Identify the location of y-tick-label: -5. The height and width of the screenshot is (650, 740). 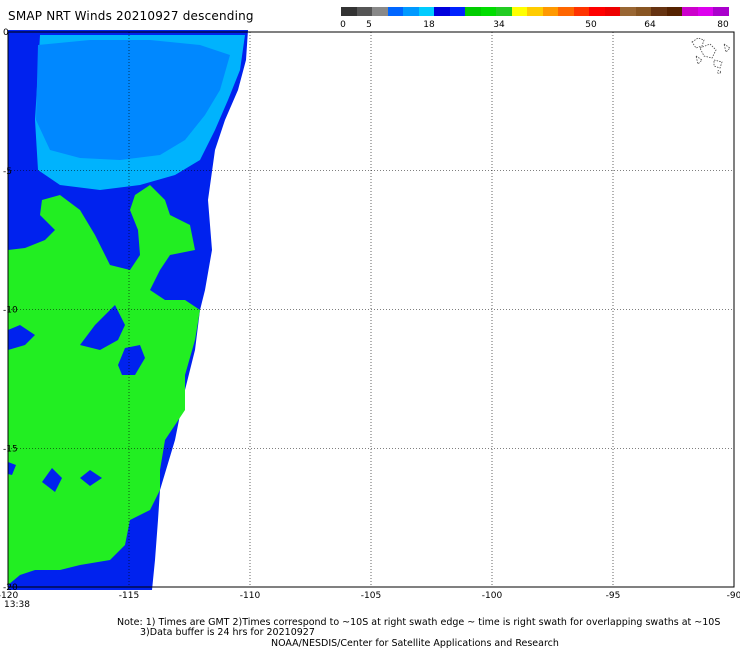
(7, 172).